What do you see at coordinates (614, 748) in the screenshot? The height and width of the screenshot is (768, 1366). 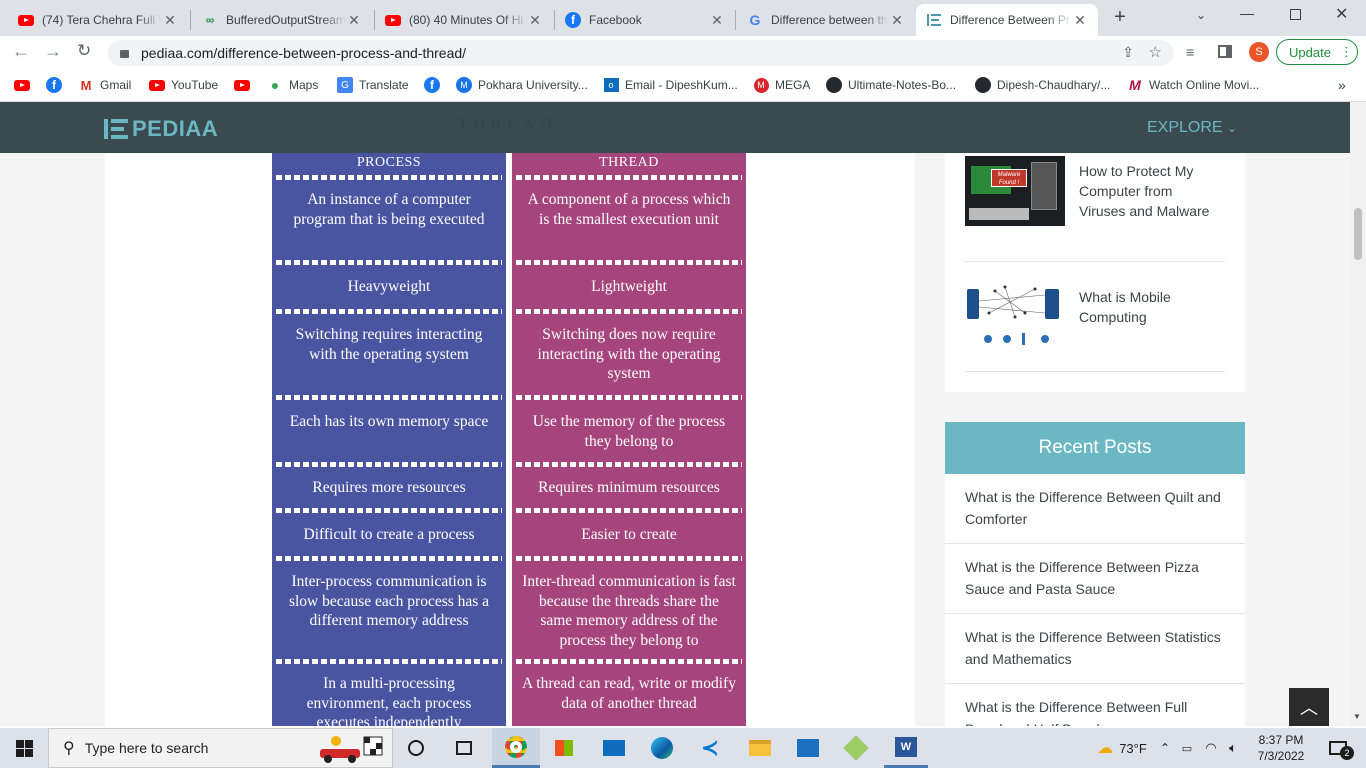 I see `mail-icon` at bounding box center [614, 748].